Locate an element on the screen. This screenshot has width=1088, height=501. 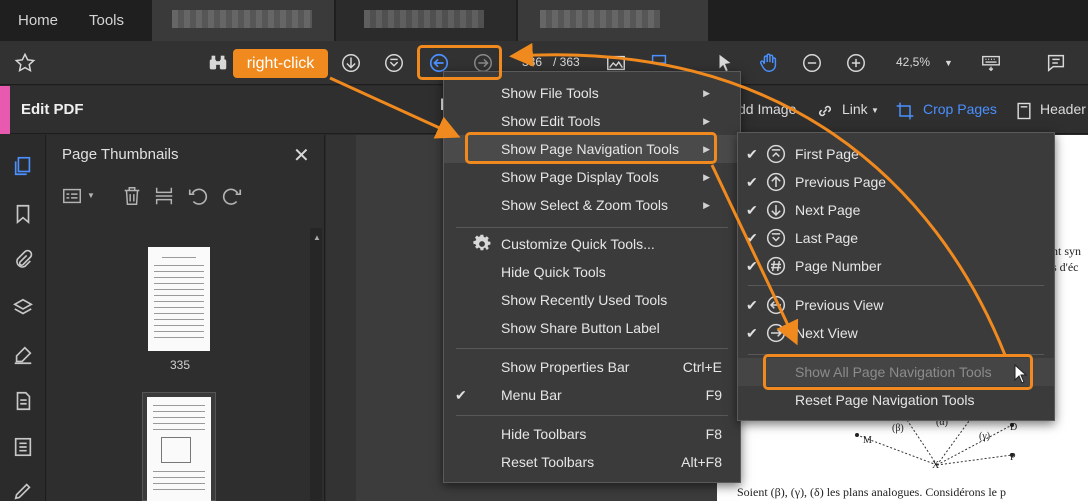
mouse-cursor-icon is located at coordinates (1021, 373).